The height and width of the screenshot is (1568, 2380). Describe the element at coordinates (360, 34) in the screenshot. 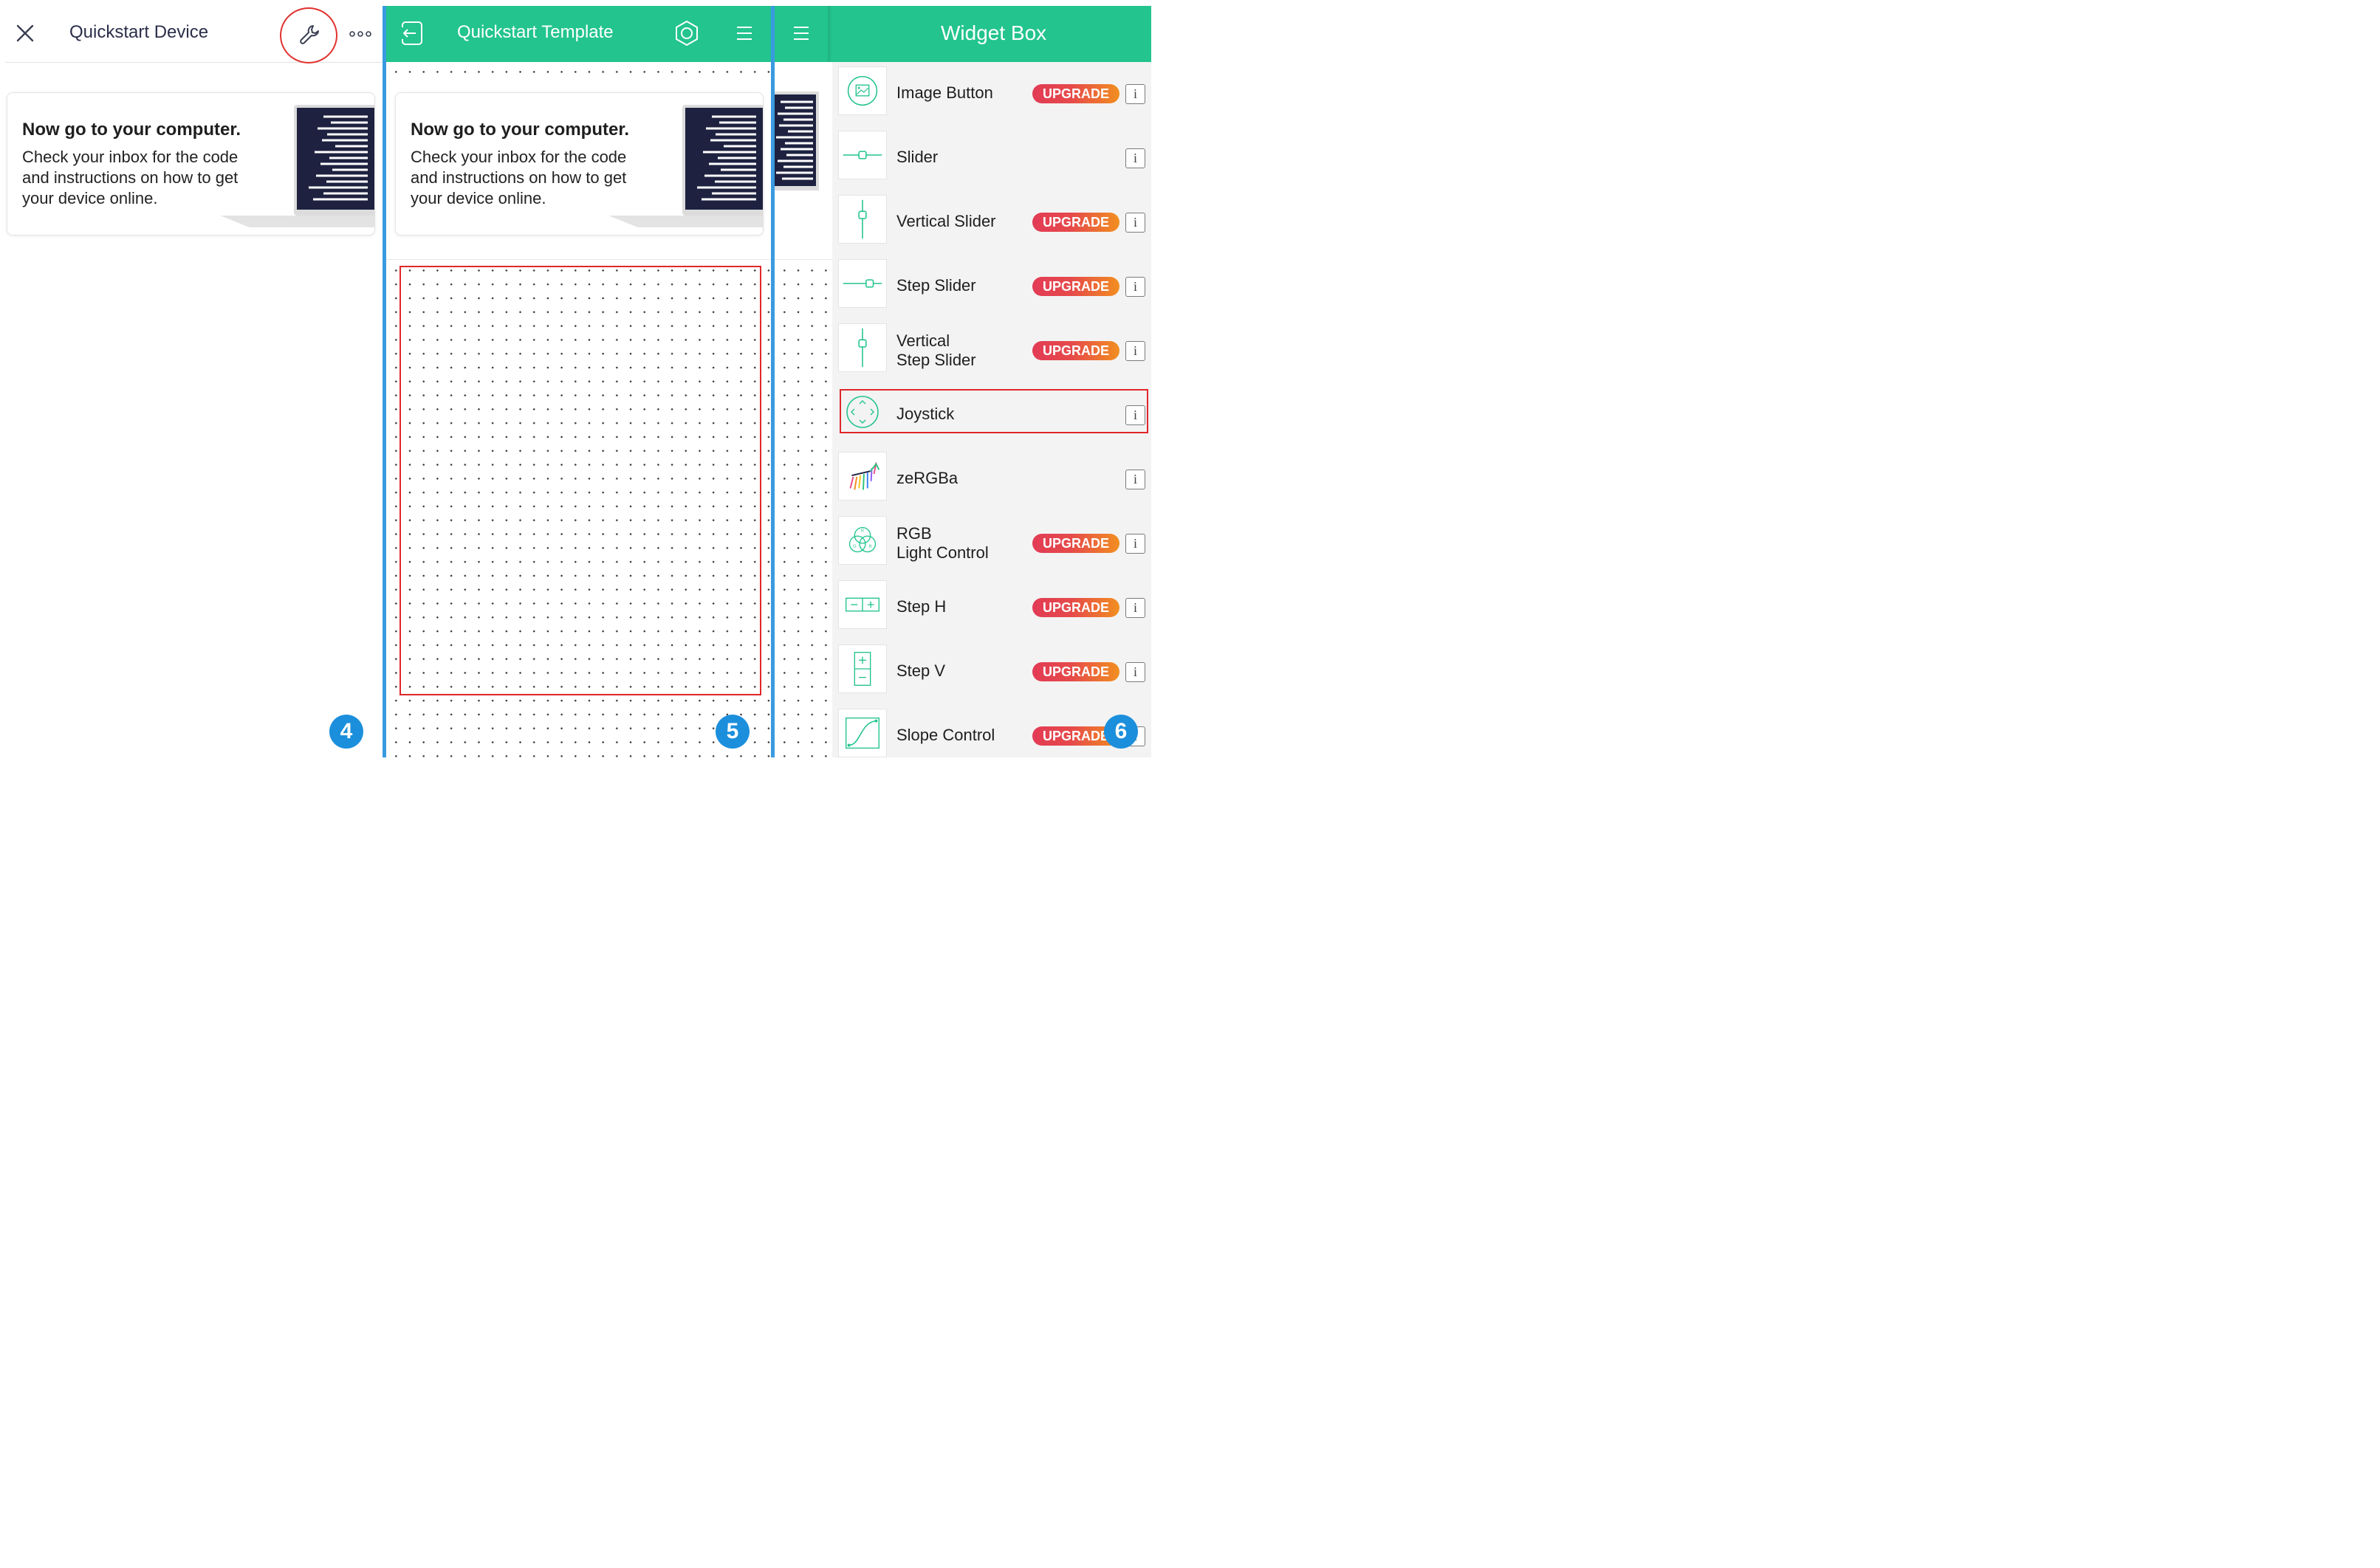

I see `more-options-icon` at that location.